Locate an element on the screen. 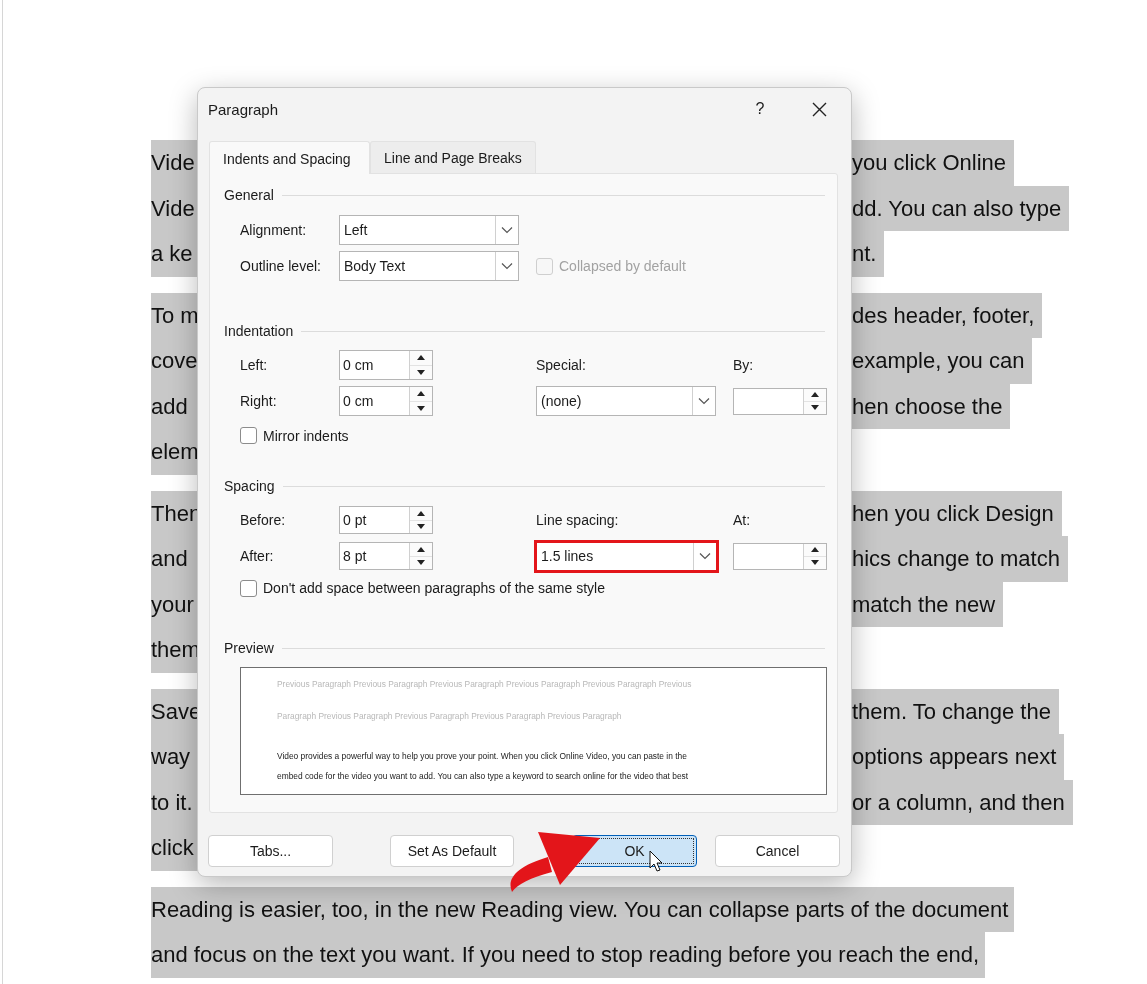 The image size is (1147, 984). text-fragment: match the new is located at coordinates (928, 604).